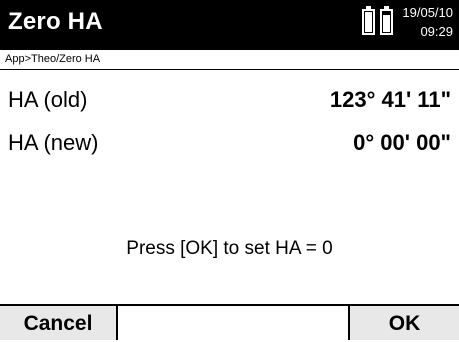 This screenshot has width=459, height=342. What do you see at coordinates (48, 99) in the screenshot?
I see `ha-old-label: HA (old)` at bounding box center [48, 99].